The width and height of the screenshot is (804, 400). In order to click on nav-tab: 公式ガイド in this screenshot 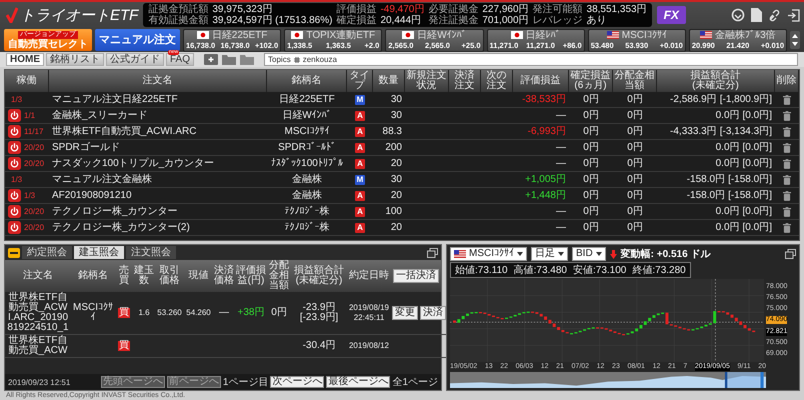, I will do `click(135, 59)`.